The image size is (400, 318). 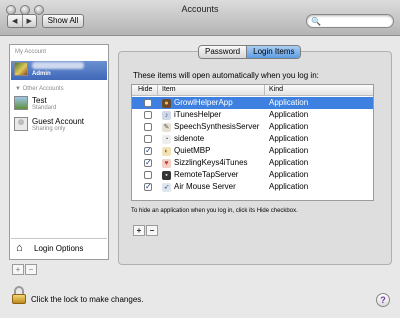 I want to click on tab-bar: Password Login Items, so click(x=250, y=52).